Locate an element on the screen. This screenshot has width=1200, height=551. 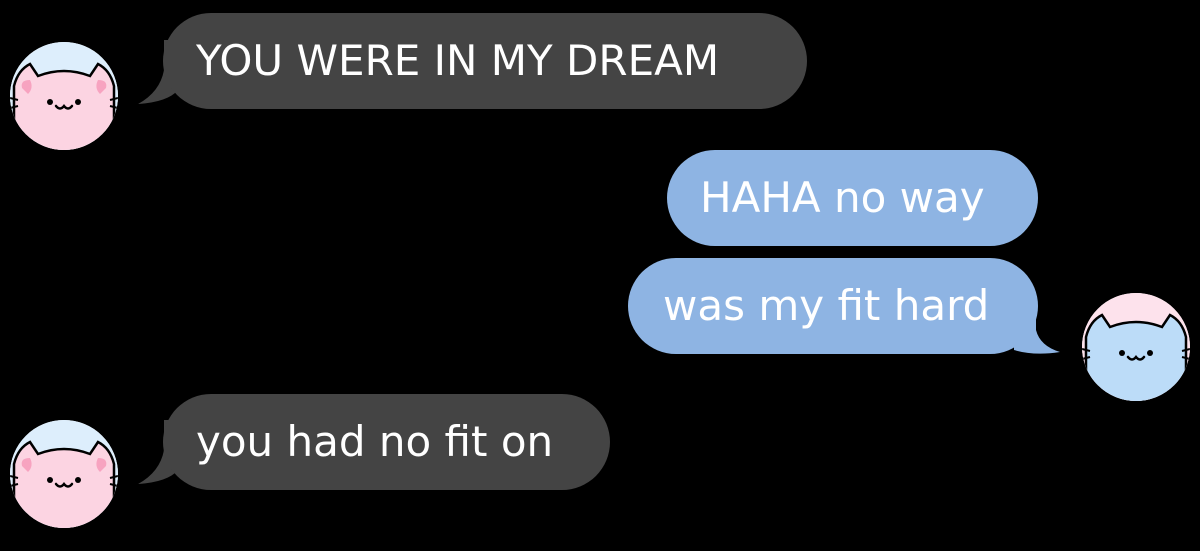
message-text: HAHA no way is located at coordinates (842, 197).